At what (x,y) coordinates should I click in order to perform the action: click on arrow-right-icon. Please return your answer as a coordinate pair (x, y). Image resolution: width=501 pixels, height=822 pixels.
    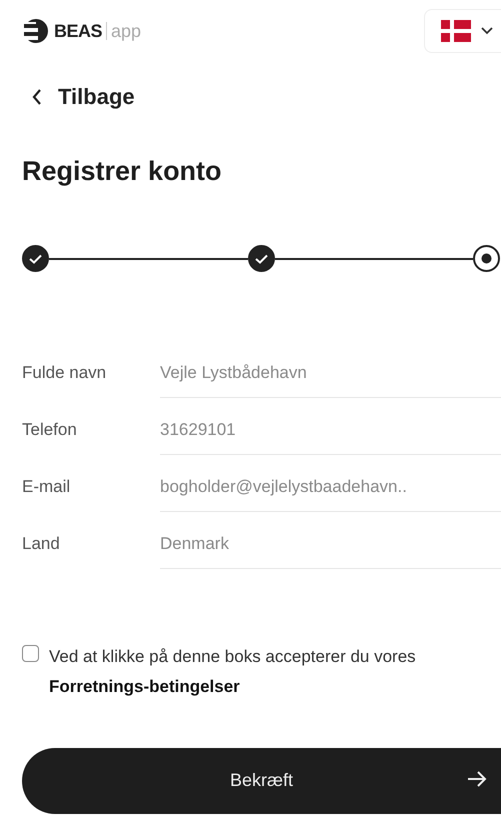
    Looking at the image, I should click on (477, 779).